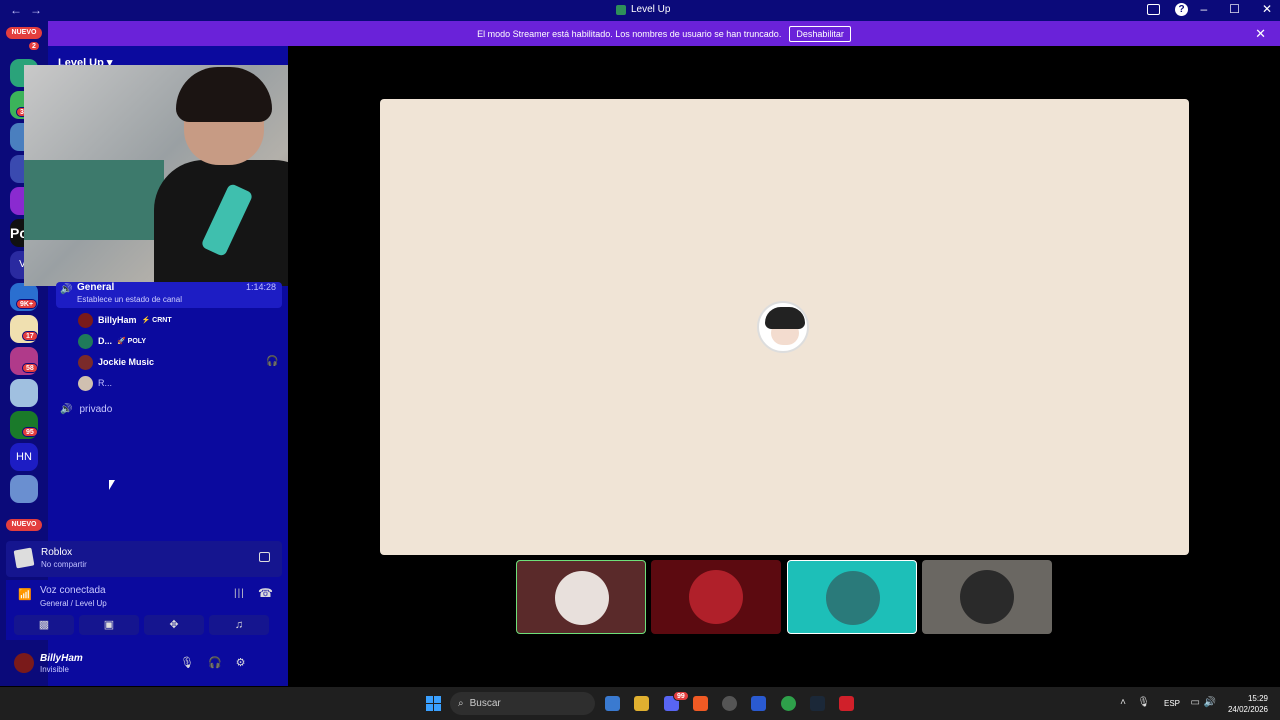 The height and width of the screenshot is (720, 1280). Describe the element at coordinates (54, 669) in the screenshot. I see `user-status: Invisible` at that location.